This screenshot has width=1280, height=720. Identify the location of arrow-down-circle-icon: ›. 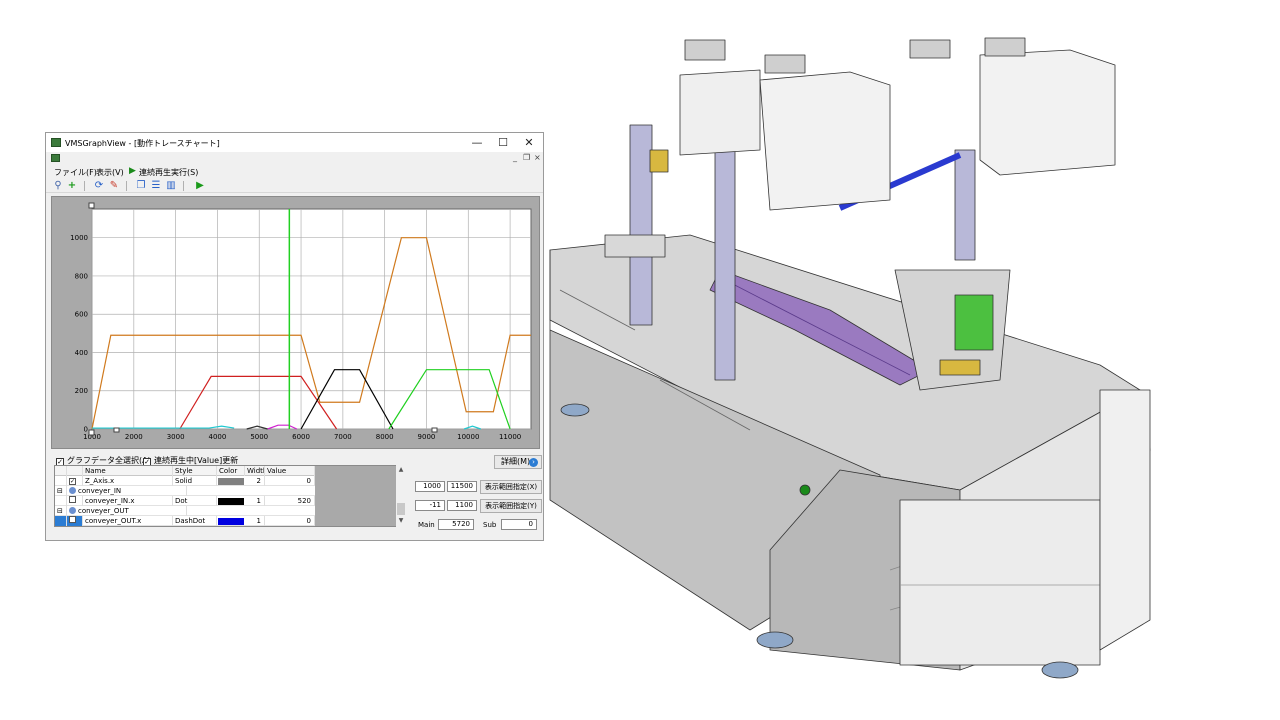
(533, 462).